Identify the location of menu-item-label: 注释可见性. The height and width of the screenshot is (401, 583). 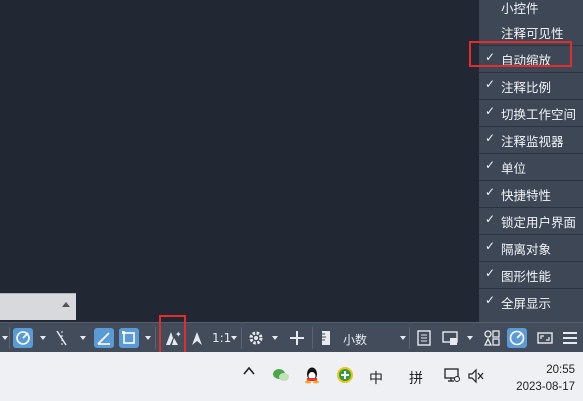
(532, 33).